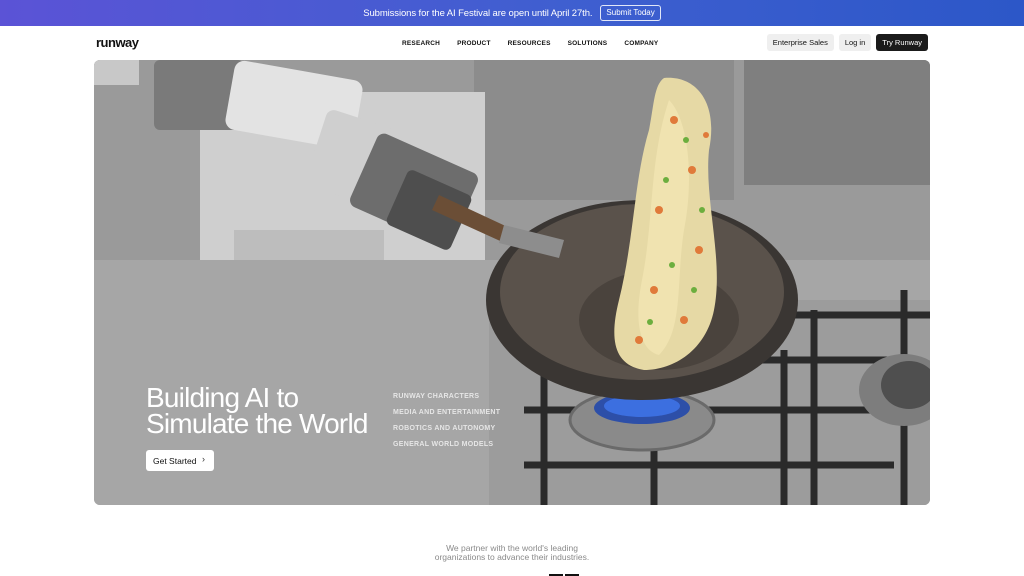  What do you see at coordinates (175, 460) in the screenshot?
I see `get-started-label: Get Started` at bounding box center [175, 460].